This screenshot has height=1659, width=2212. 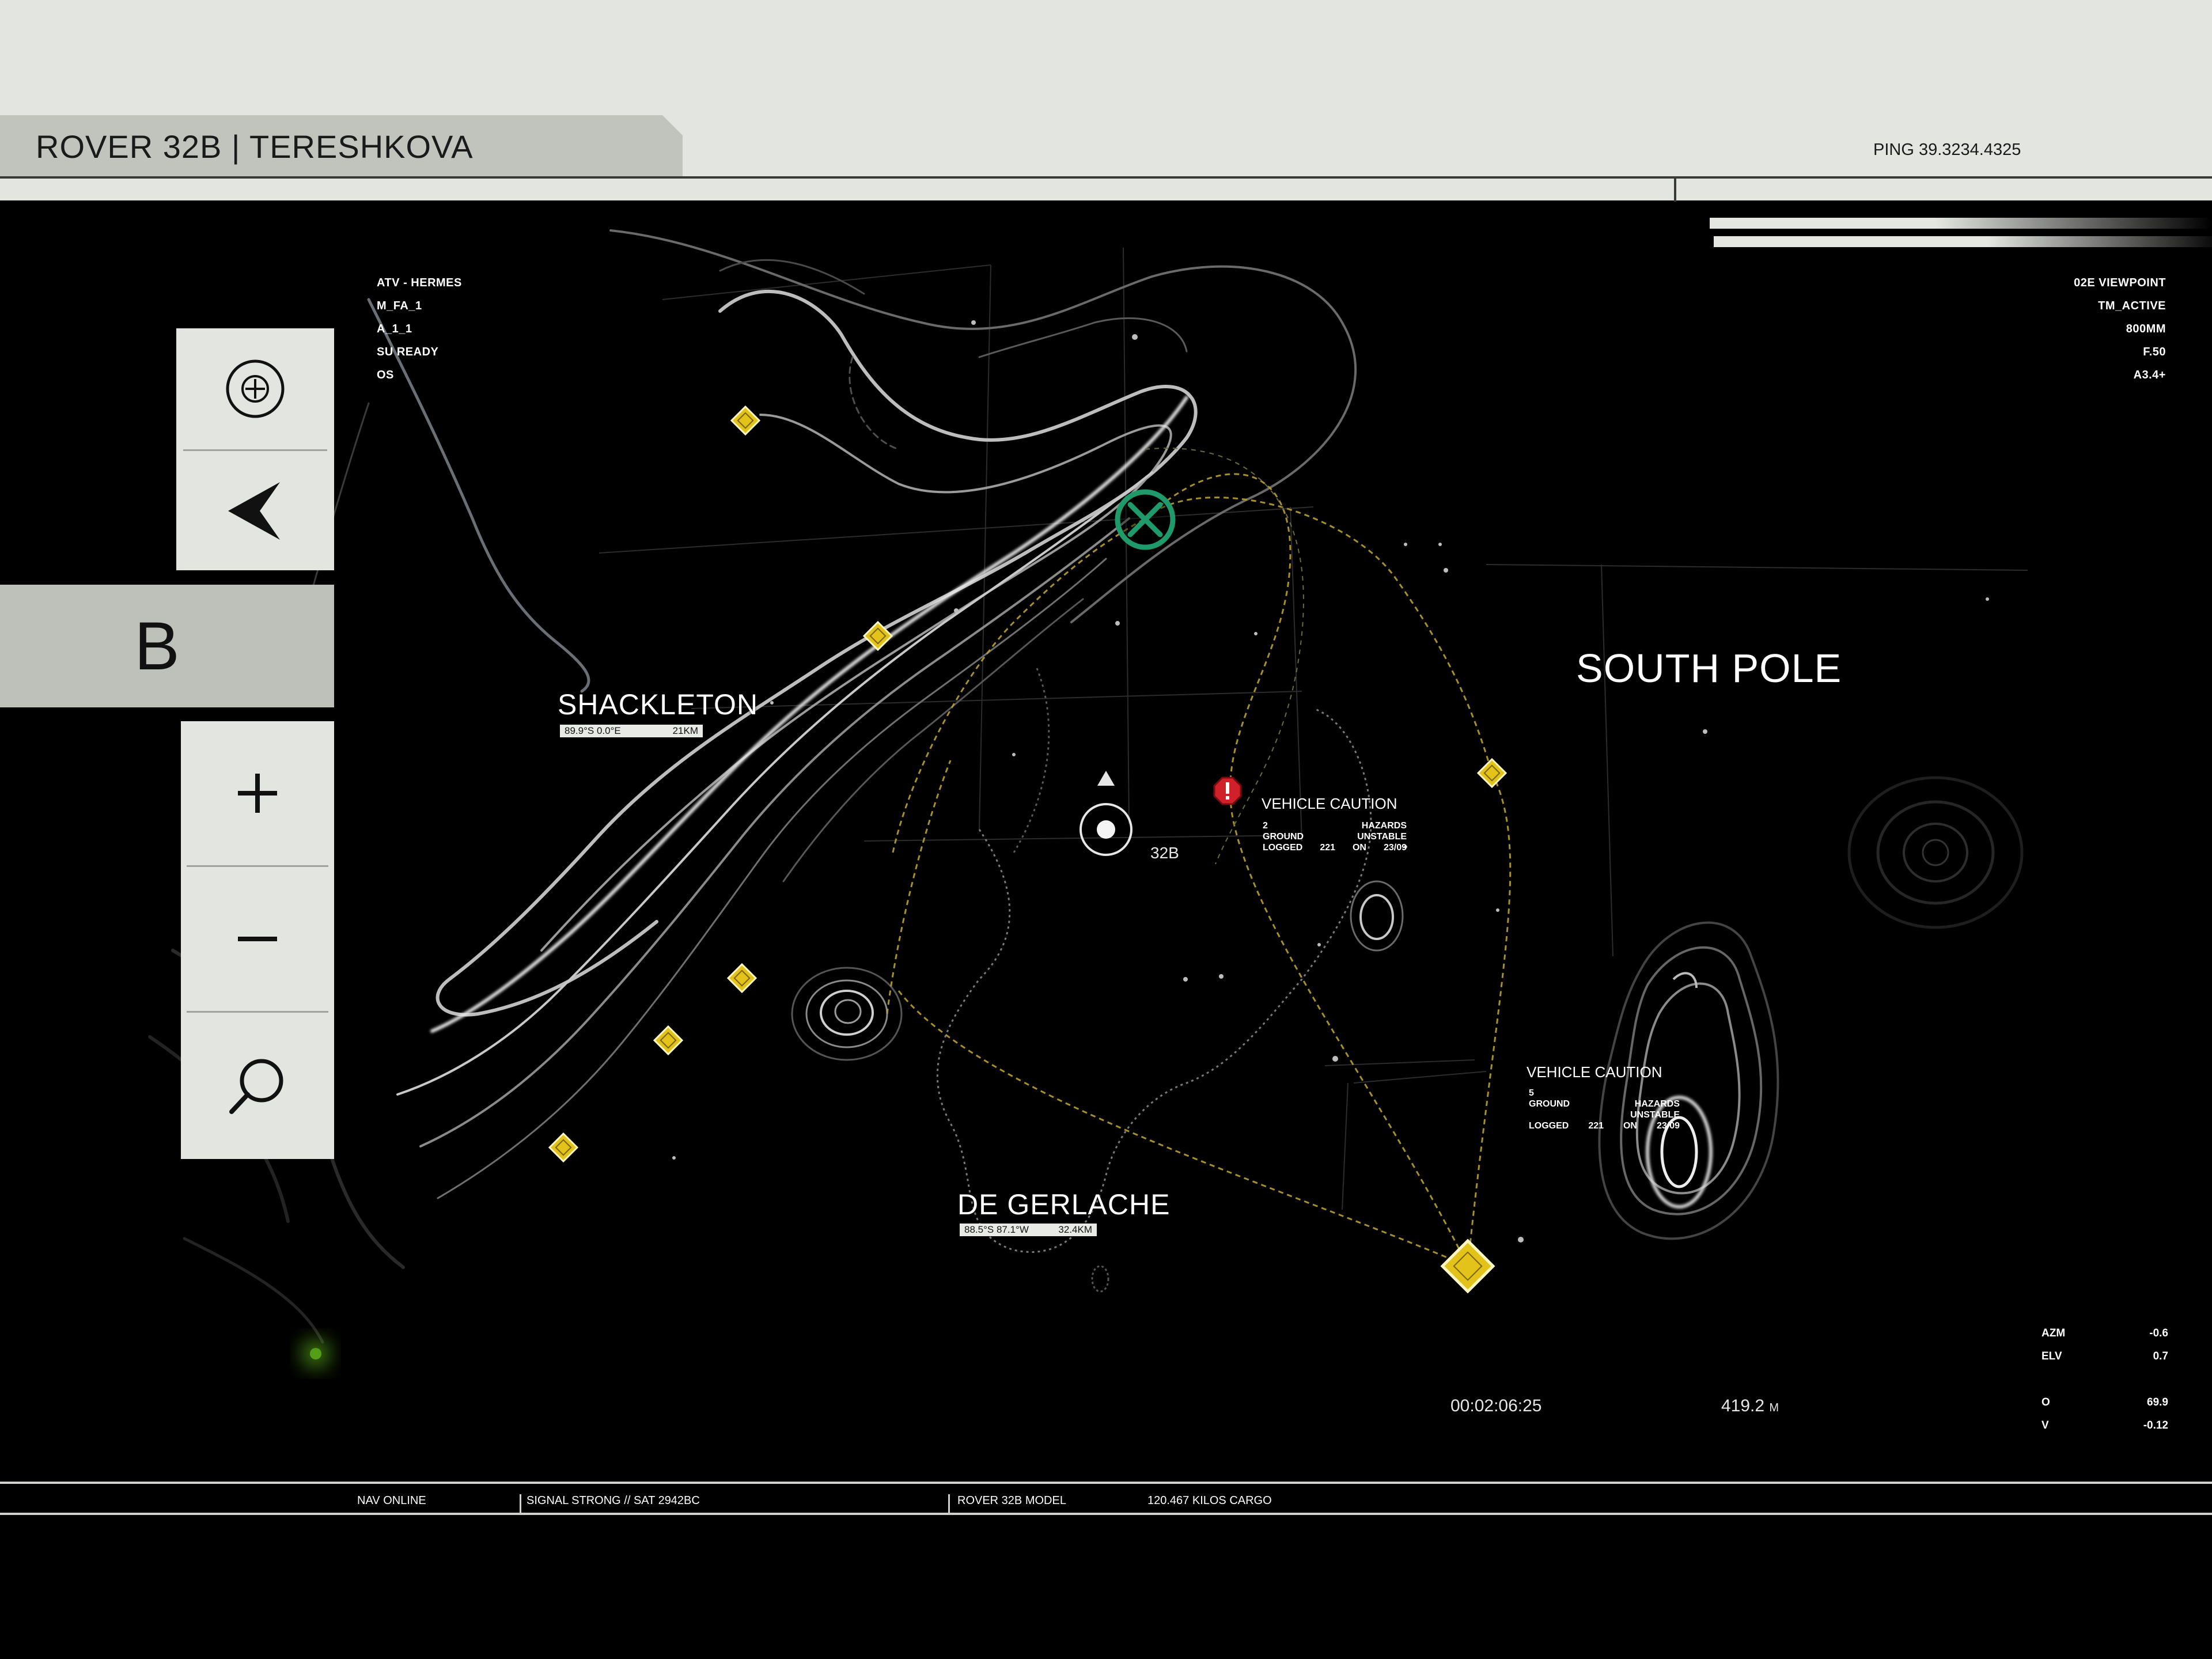 What do you see at coordinates (1209, 1500) in the screenshot?
I see `footer-cargo: 120.467 KILOS CARGO` at bounding box center [1209, 1500].